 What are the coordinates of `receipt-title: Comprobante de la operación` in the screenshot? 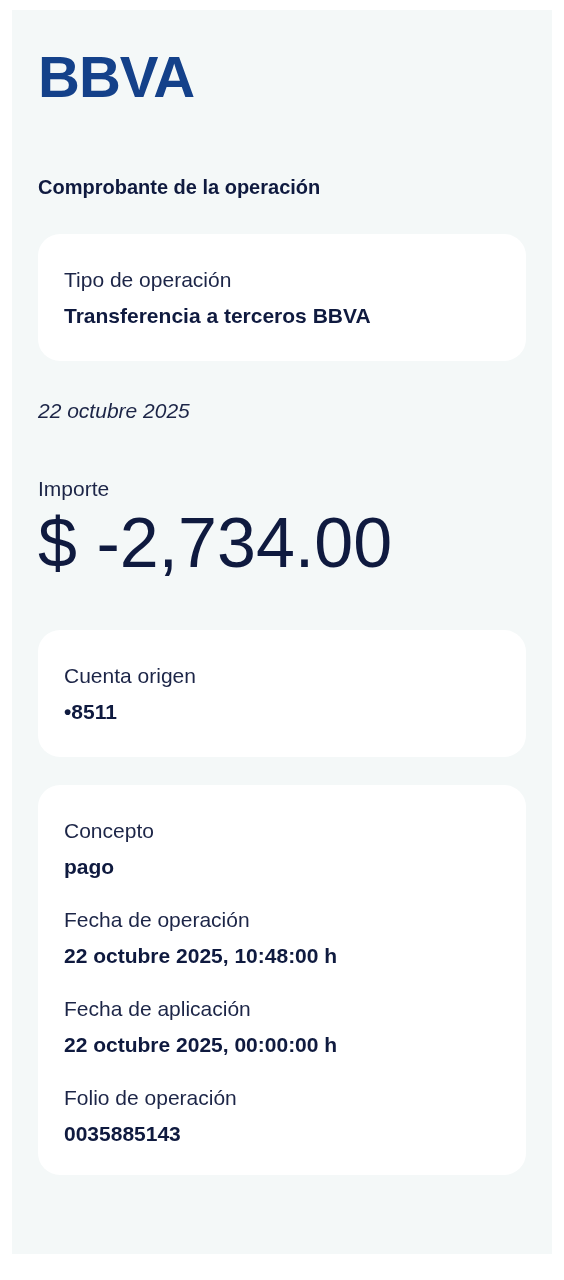 It's located at (180, 187).